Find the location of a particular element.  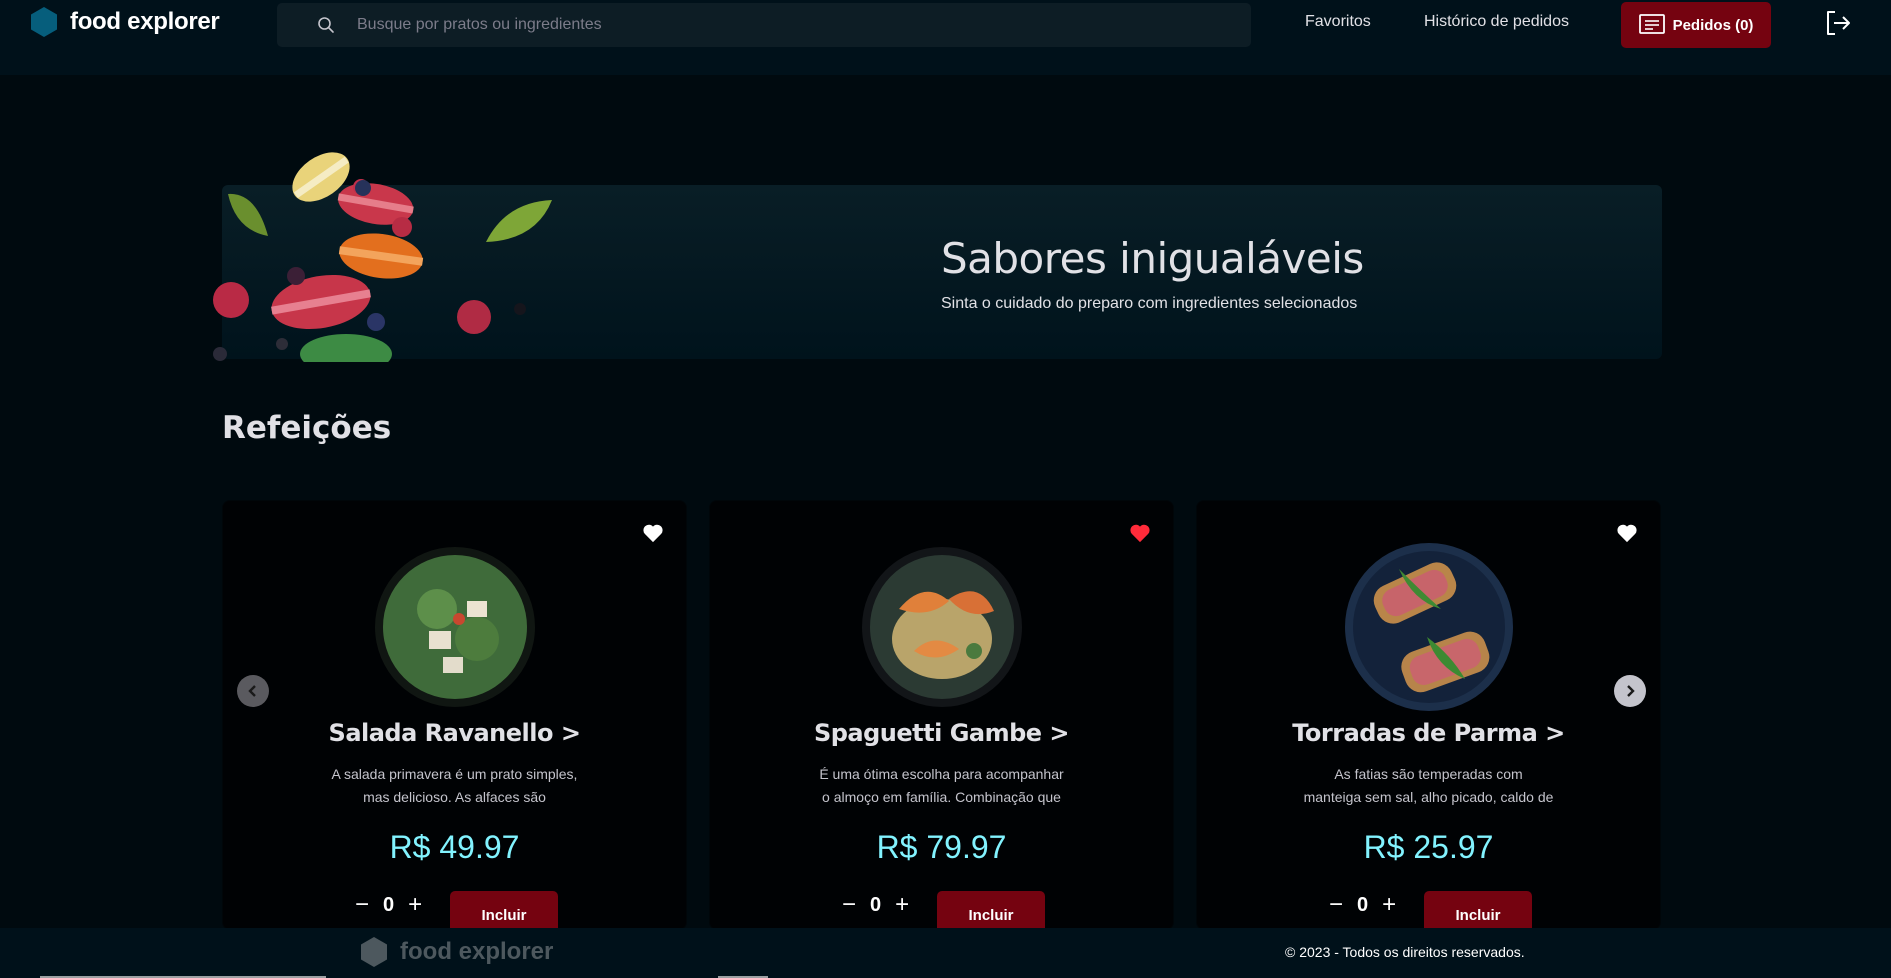

app-logo: food explorer is located at coordinates (125, 22).